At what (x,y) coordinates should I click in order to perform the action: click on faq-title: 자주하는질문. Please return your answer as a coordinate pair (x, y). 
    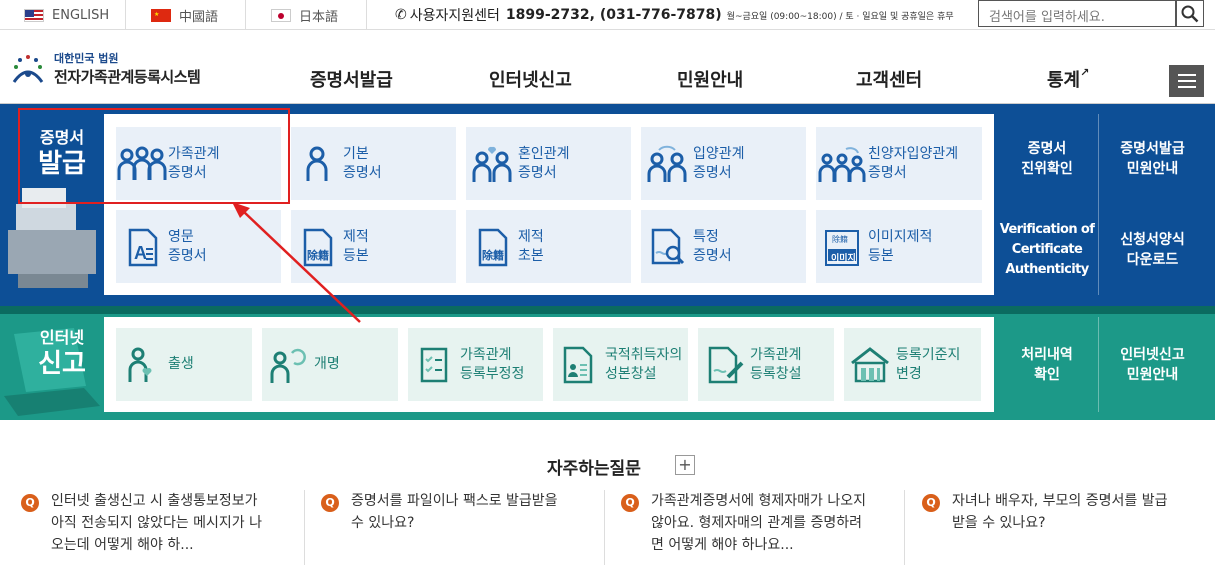
    Looking at the image, I should click on (594, 469).